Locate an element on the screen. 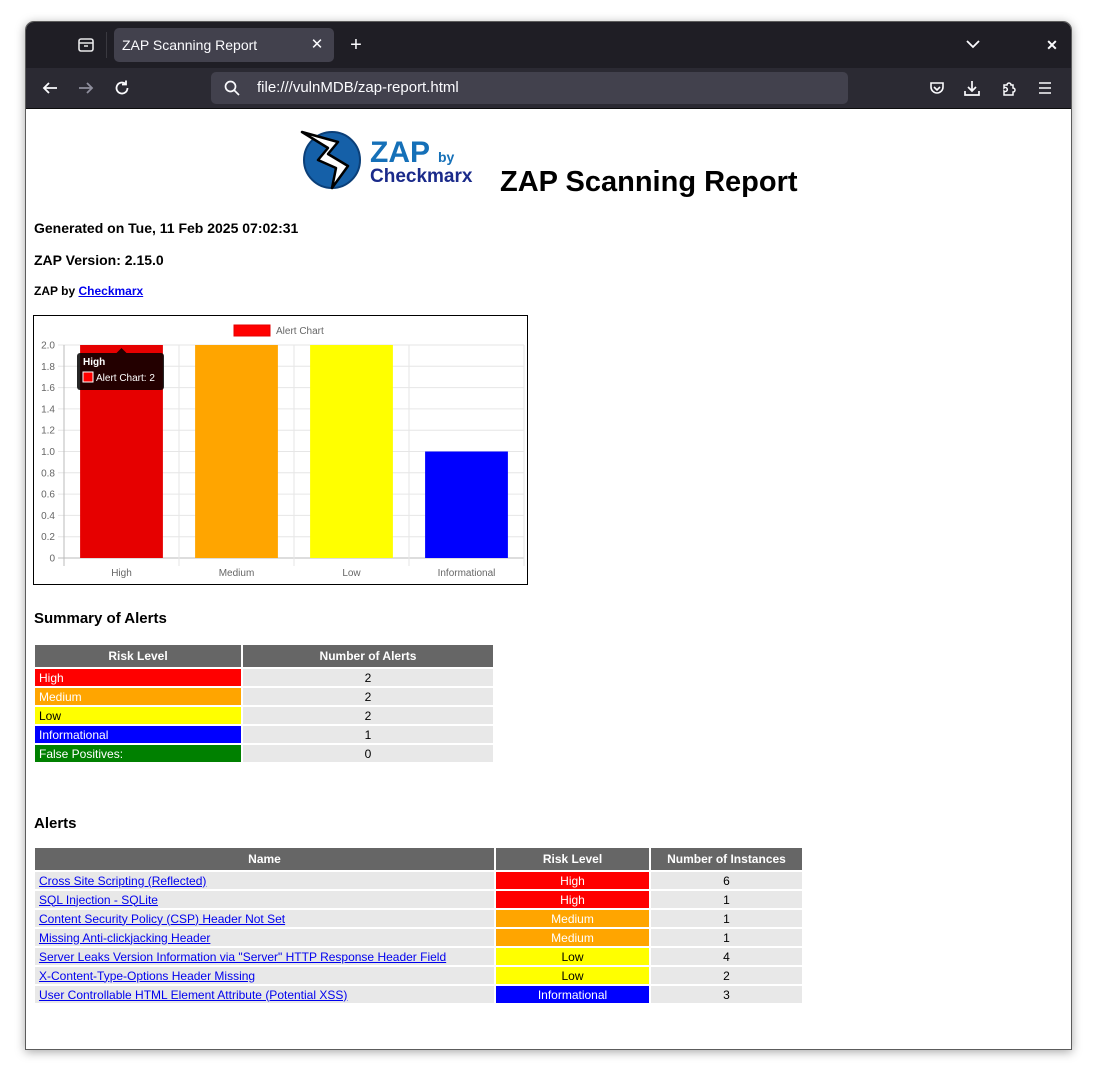 This screenshot has width=1095, height=1076. y-tick-label: 0.6 is located at coordinates (48, 495).